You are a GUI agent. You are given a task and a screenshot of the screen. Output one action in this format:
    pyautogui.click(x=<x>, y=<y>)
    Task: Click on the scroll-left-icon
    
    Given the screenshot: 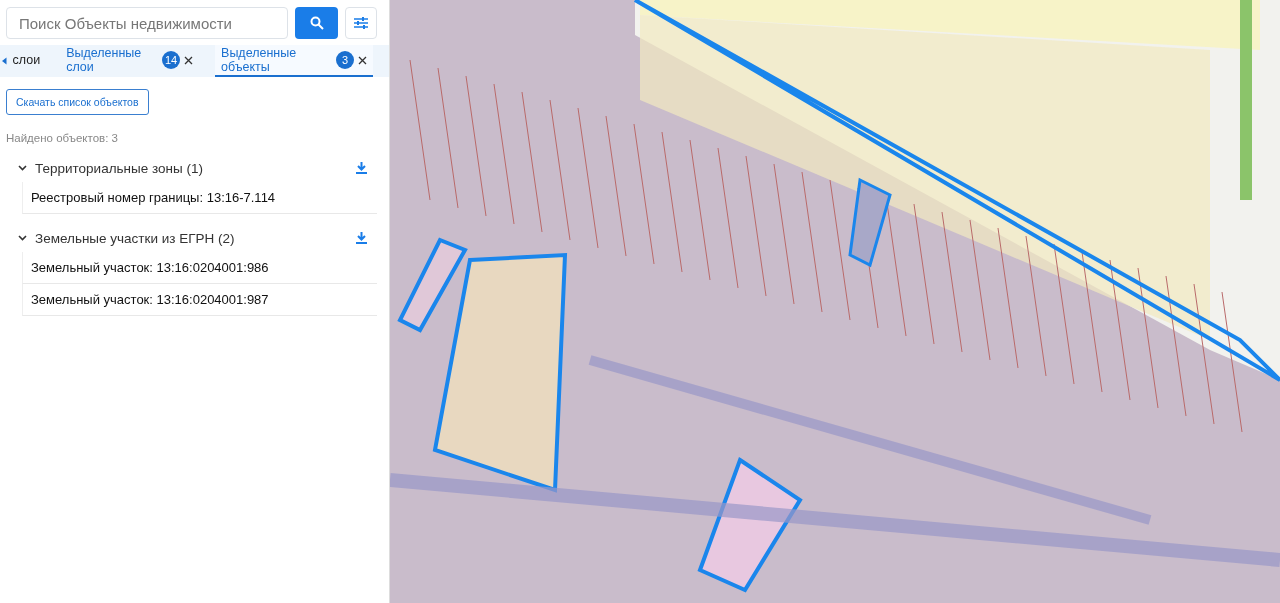 What is the action you would take?
    pyautogui.click(x=4, y=61)
    